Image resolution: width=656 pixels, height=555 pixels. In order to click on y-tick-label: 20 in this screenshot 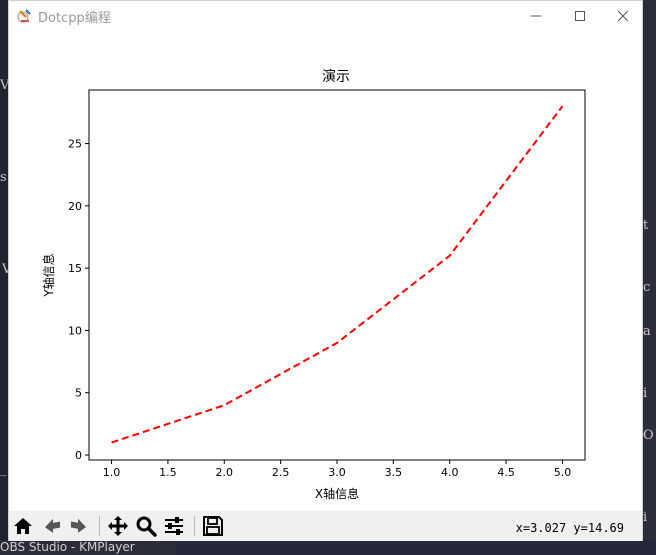, I will do `click(75, 206)`.